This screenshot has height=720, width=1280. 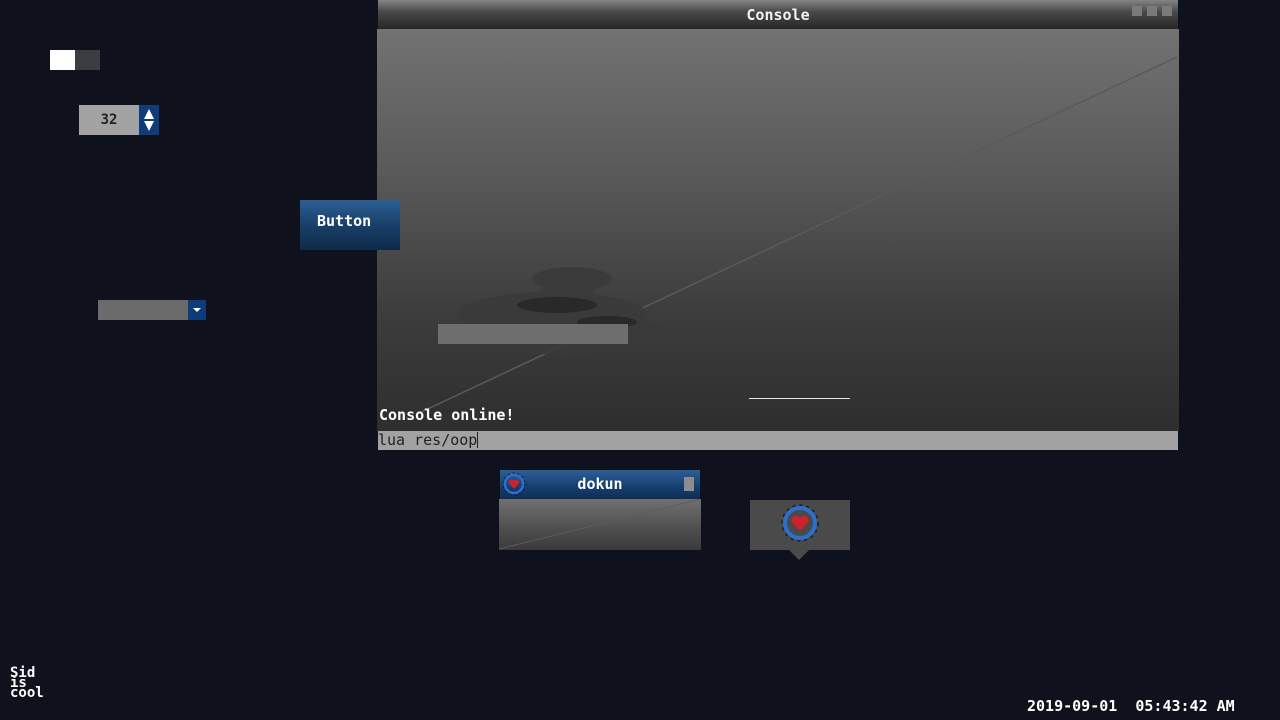 What do you see at coordinates (428, 440) in the screenshot?
I see `console-input-text: lua res/oop` at bounding box center [428, 440].